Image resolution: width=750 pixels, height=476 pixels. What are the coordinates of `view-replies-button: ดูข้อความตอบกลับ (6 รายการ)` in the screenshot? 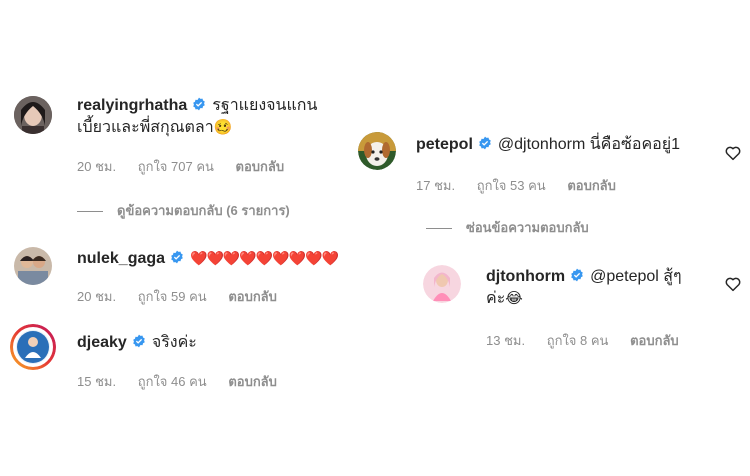 It's located at (183, 210).